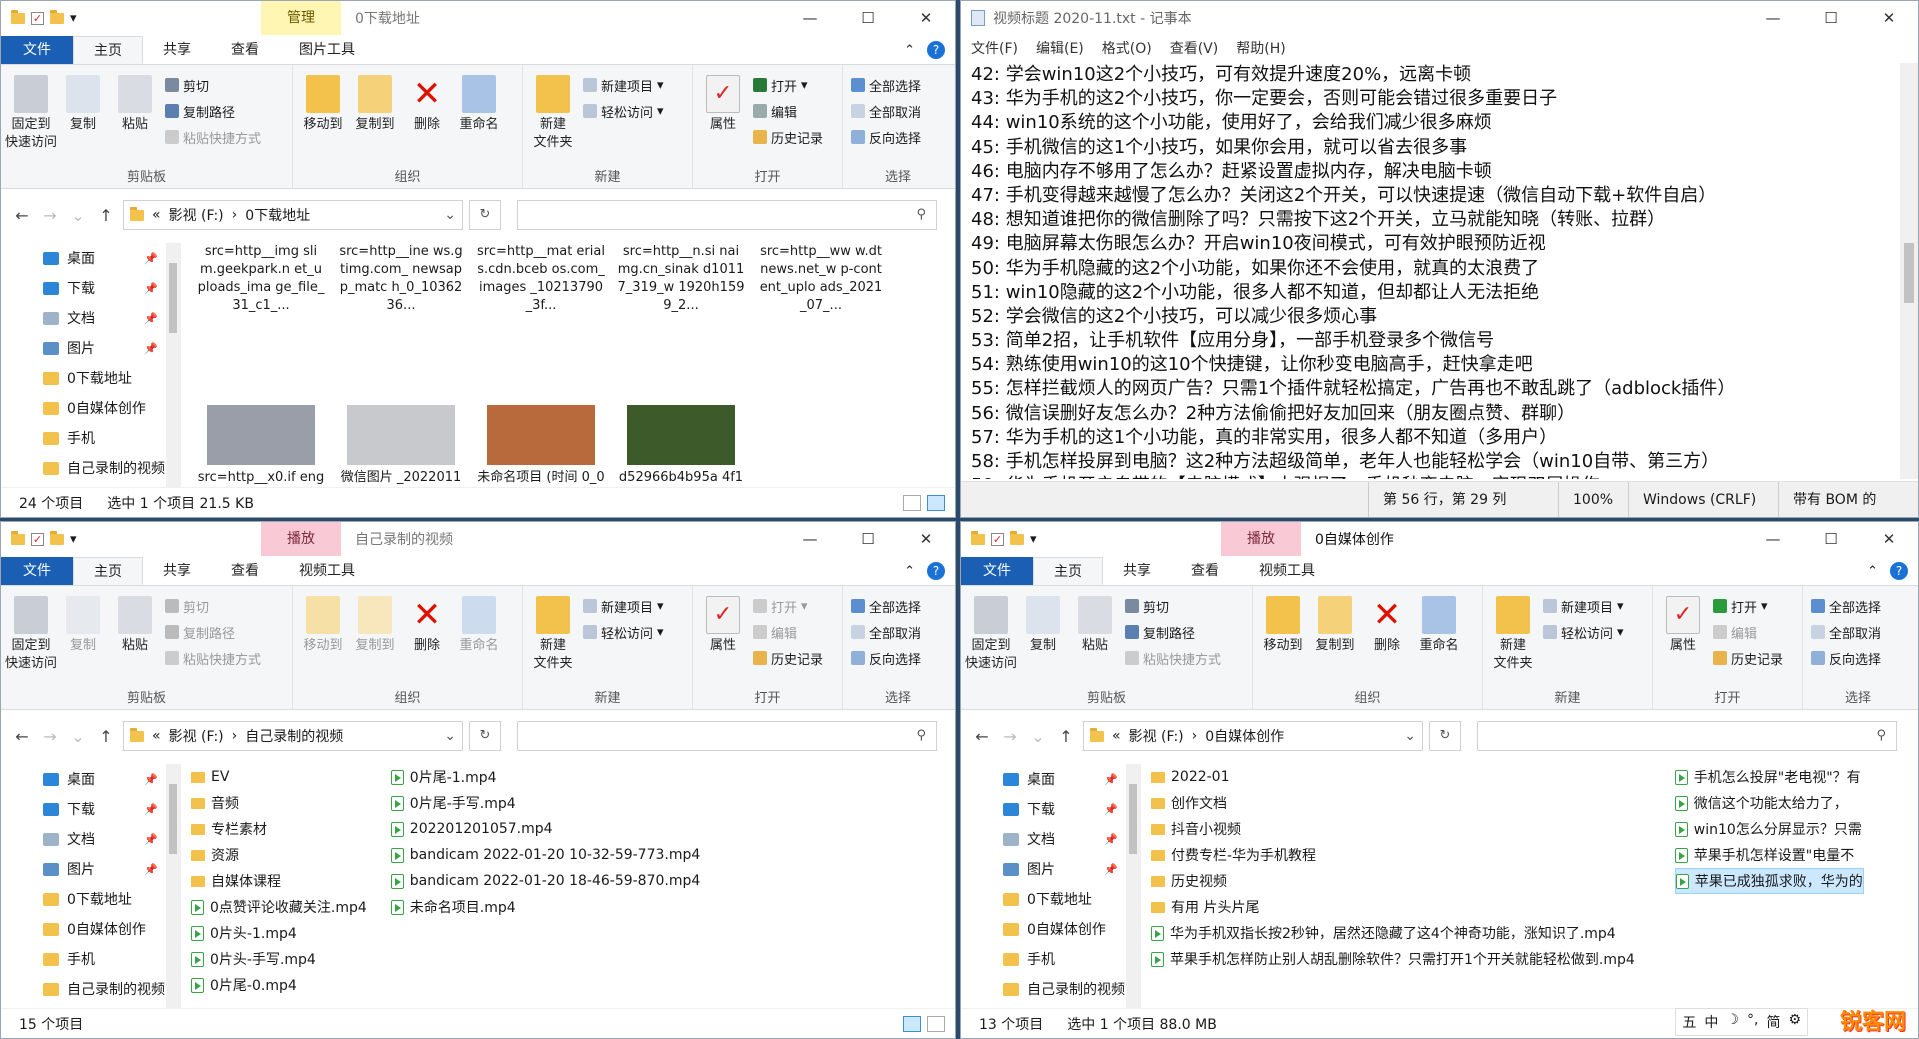 The height and width of the screenshot is (1039, 1919). Describe the element at coordinates (485, 215) in the screenshot. I see `refresh-button: ↻` at that location.